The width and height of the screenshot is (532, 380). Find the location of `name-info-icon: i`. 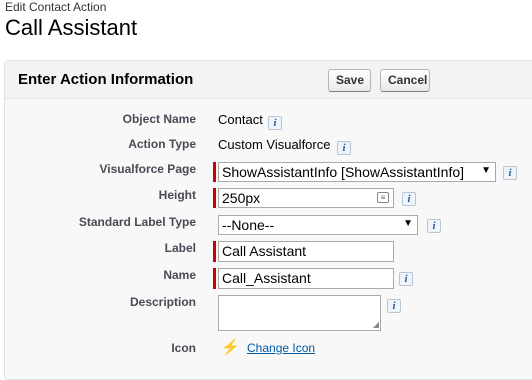

name-info-icon: i is located at coordinates (406, 279).